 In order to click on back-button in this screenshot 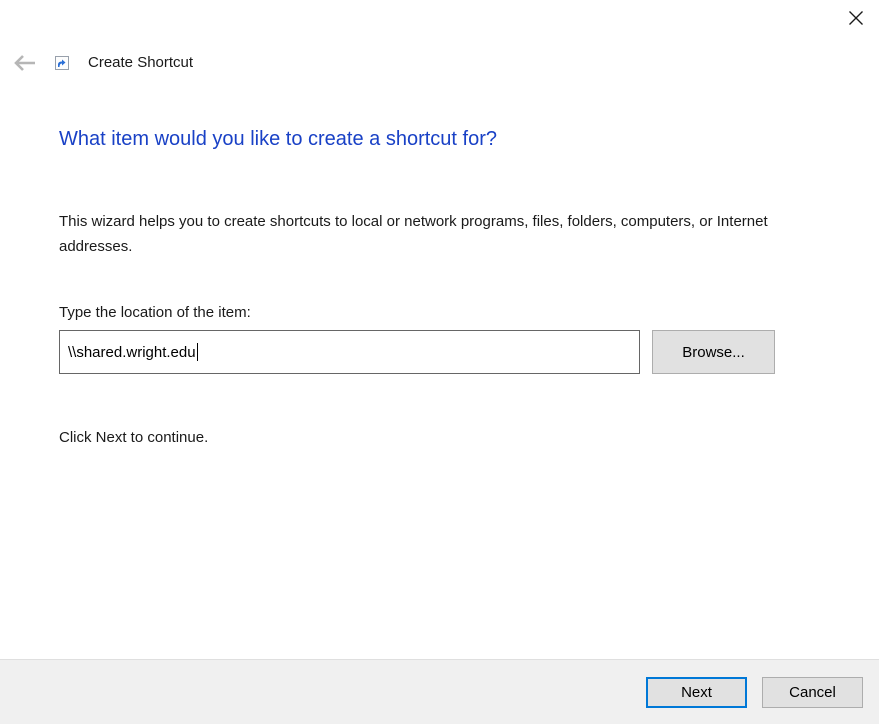, I will do `click(24, 64)`.